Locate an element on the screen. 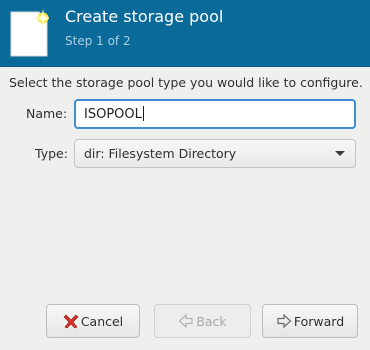  type-dropdown: dir: Filesystem Directory is located at coordinates (215, 153).